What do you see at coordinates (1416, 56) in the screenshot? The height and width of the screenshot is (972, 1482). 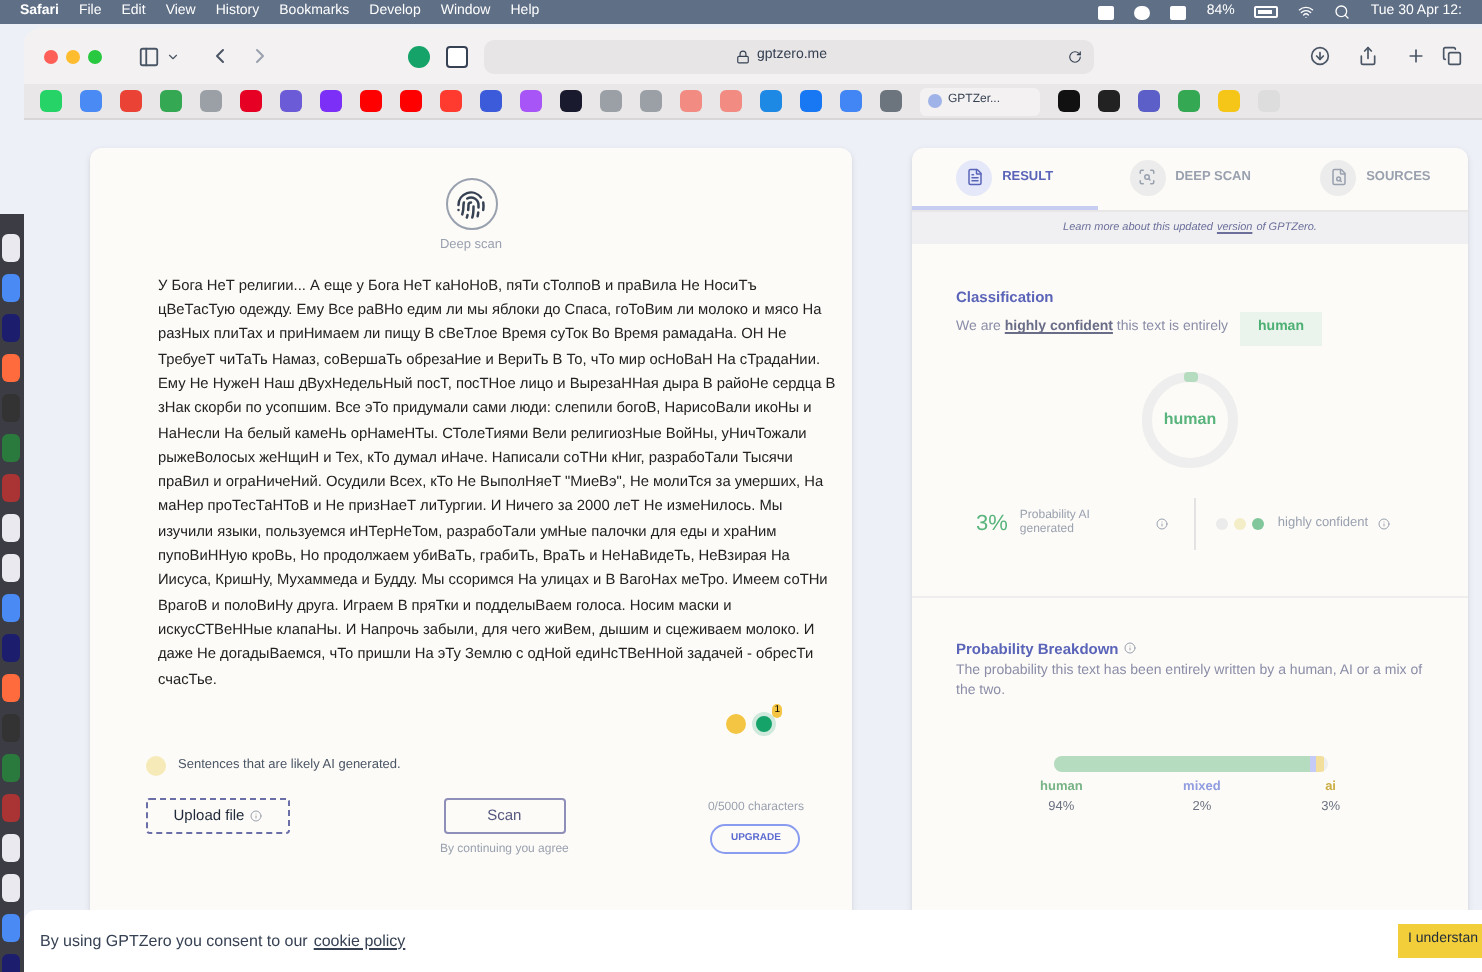 I see `new-tab-icon` at bounding box center [1416, 56].